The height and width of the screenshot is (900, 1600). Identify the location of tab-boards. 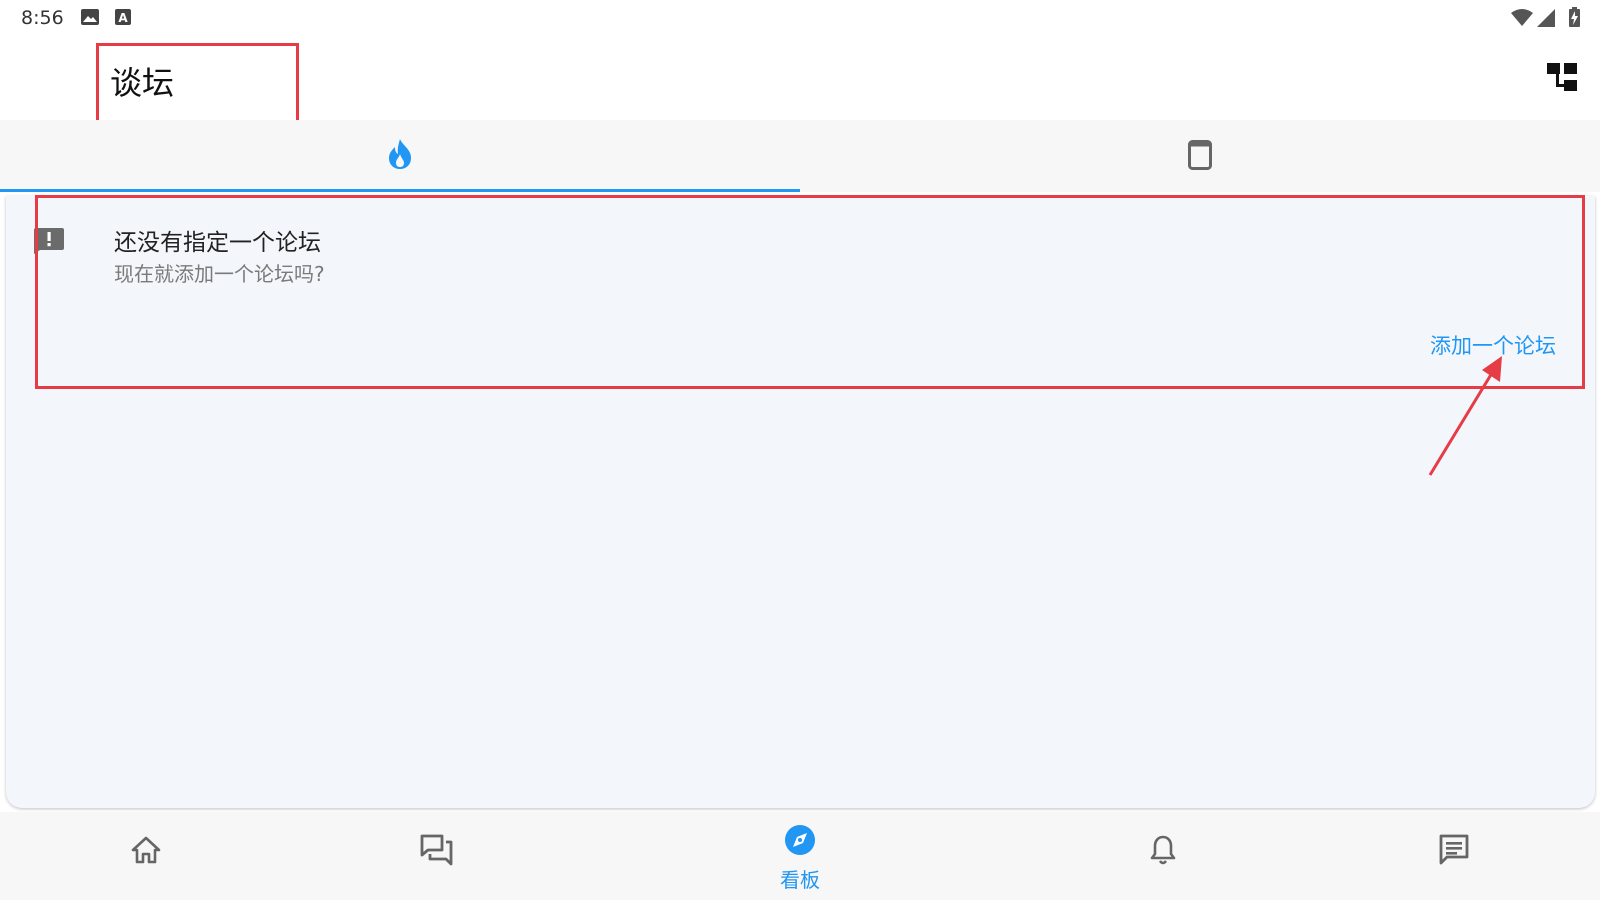
(1200, 156).